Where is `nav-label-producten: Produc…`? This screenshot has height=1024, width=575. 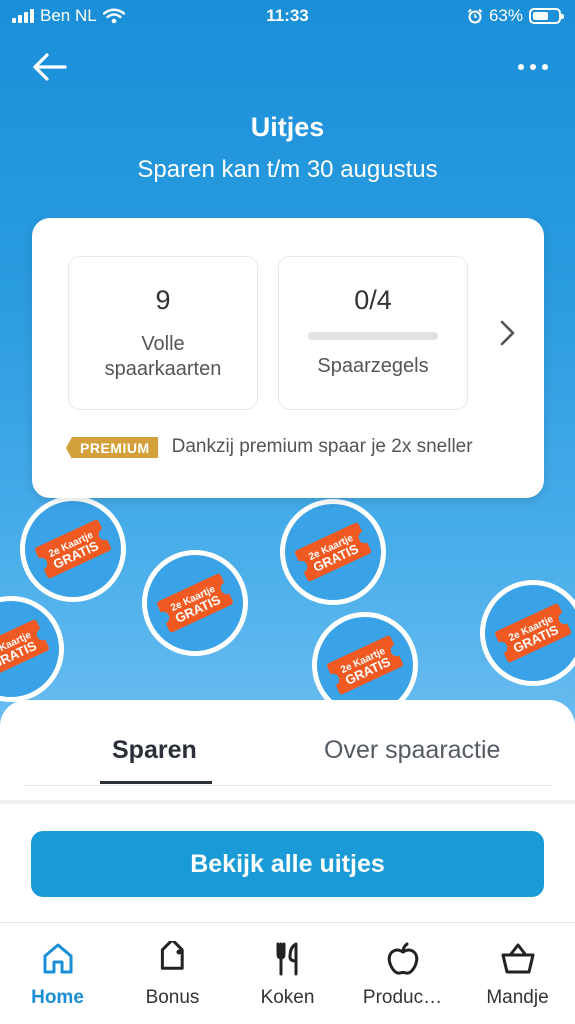
nav-label-producten: Produc… is located at coordinates (402, 997).